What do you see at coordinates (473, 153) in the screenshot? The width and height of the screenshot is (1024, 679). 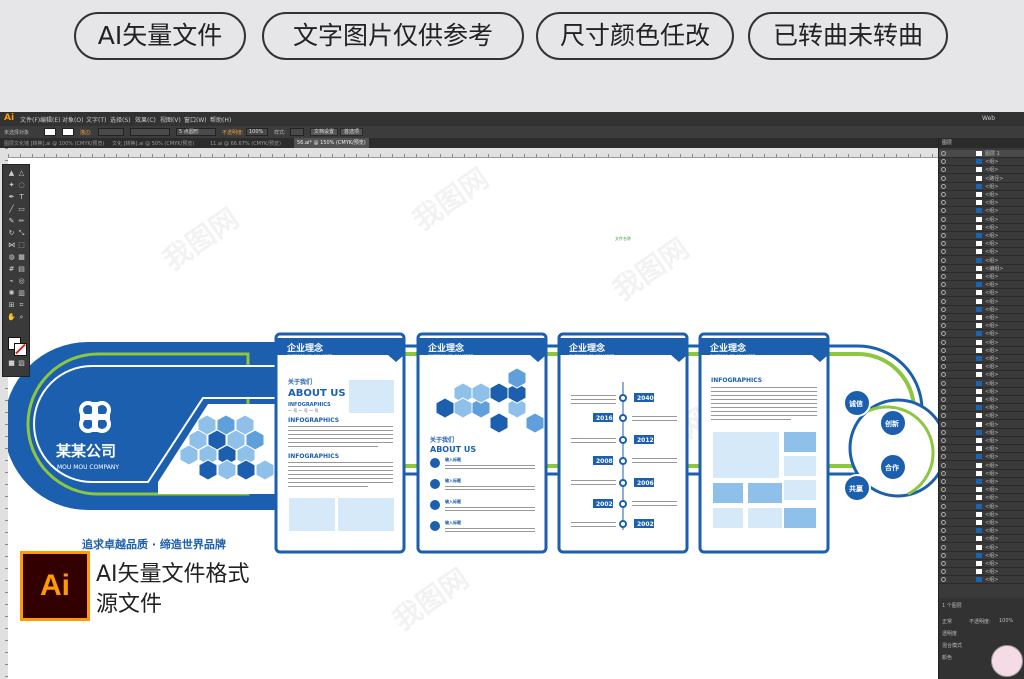 I see `horizontal-ruler` at bounding box center [473, 153].